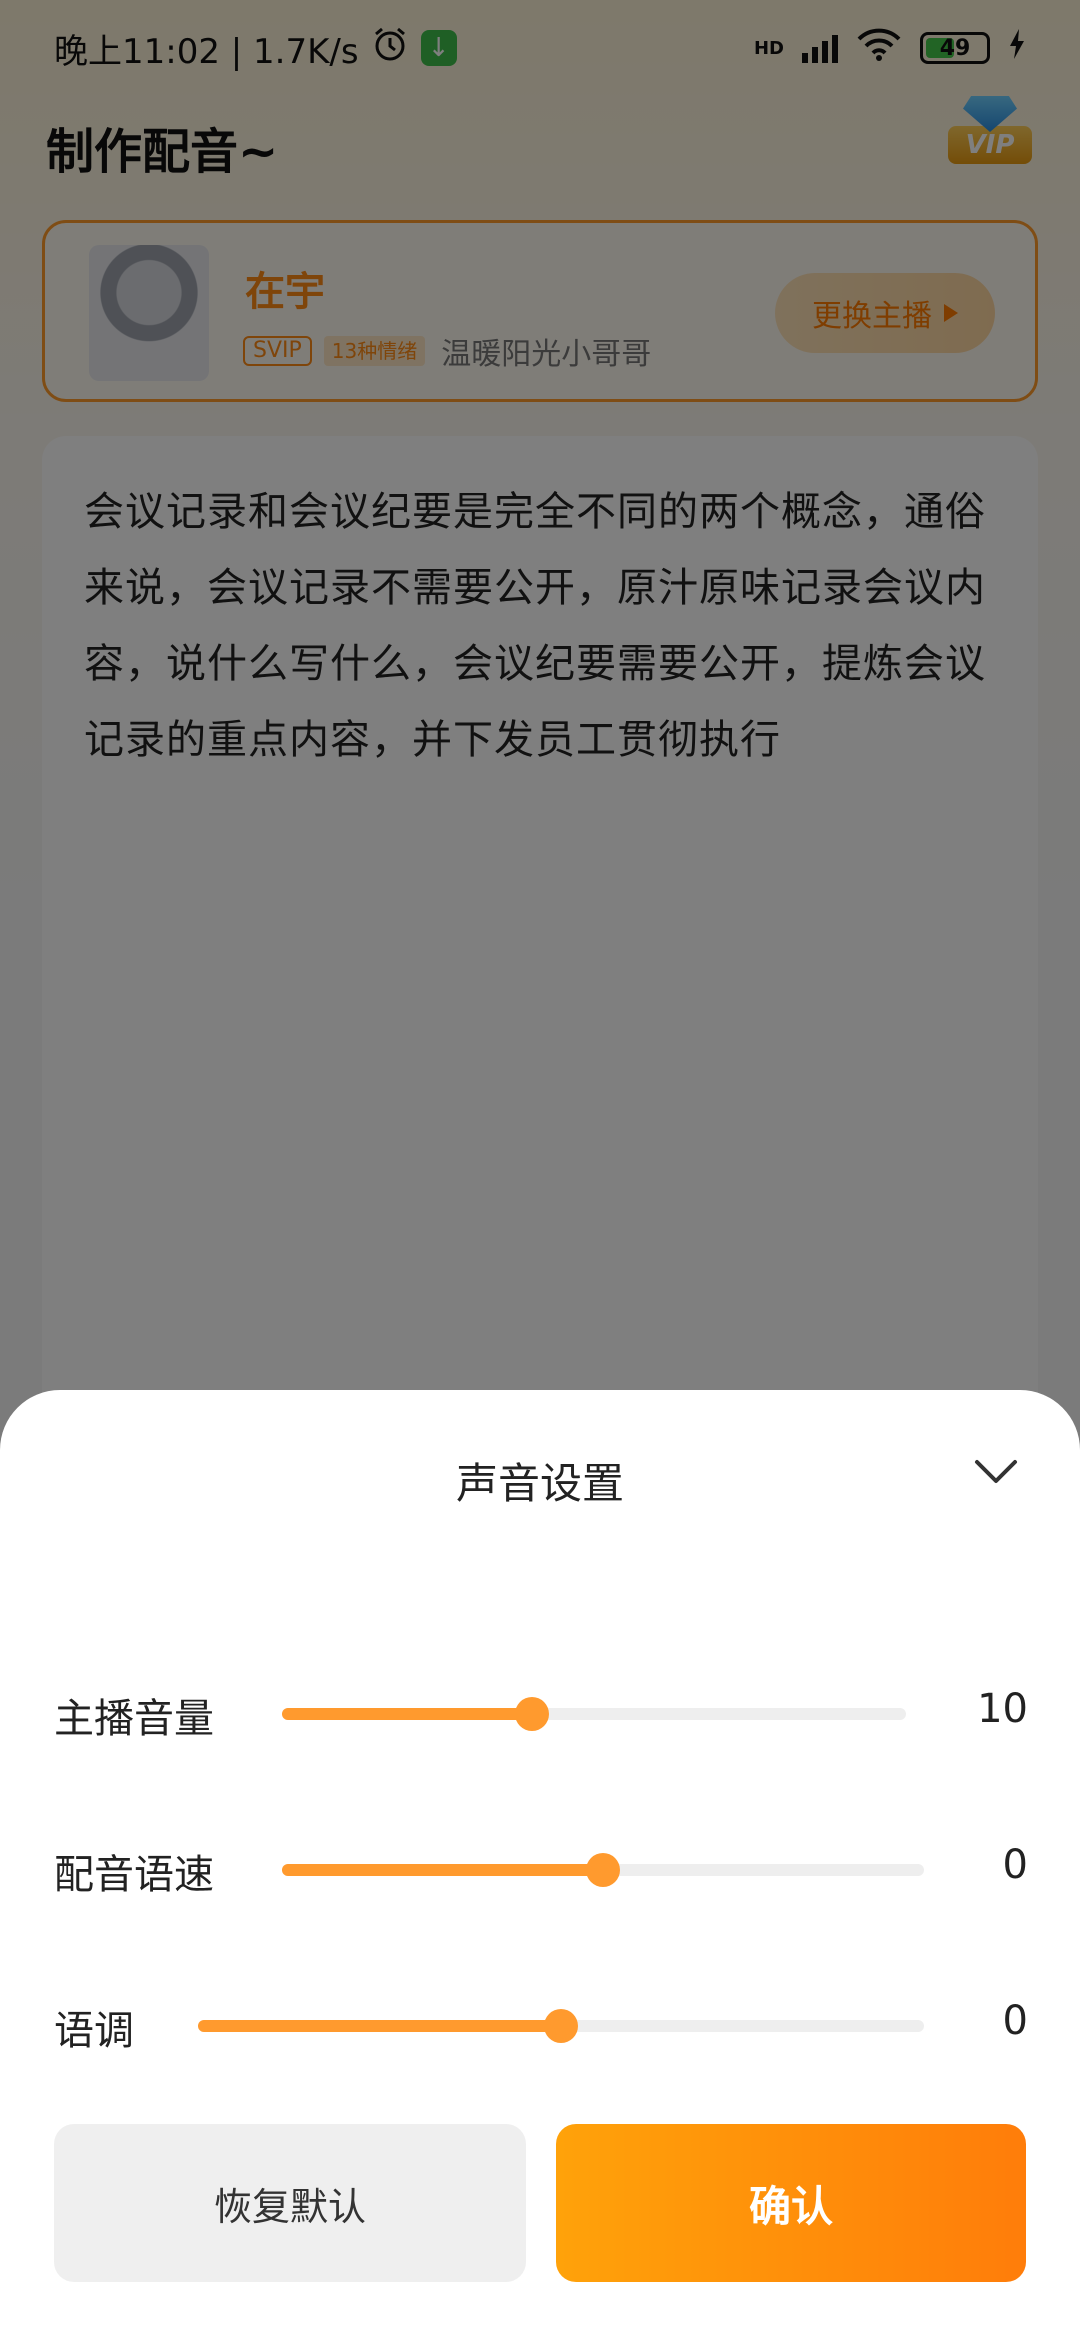 This screenshot has height=2340, width=1080. I want to click on collapse-sheet-button, so click(996, 1472).